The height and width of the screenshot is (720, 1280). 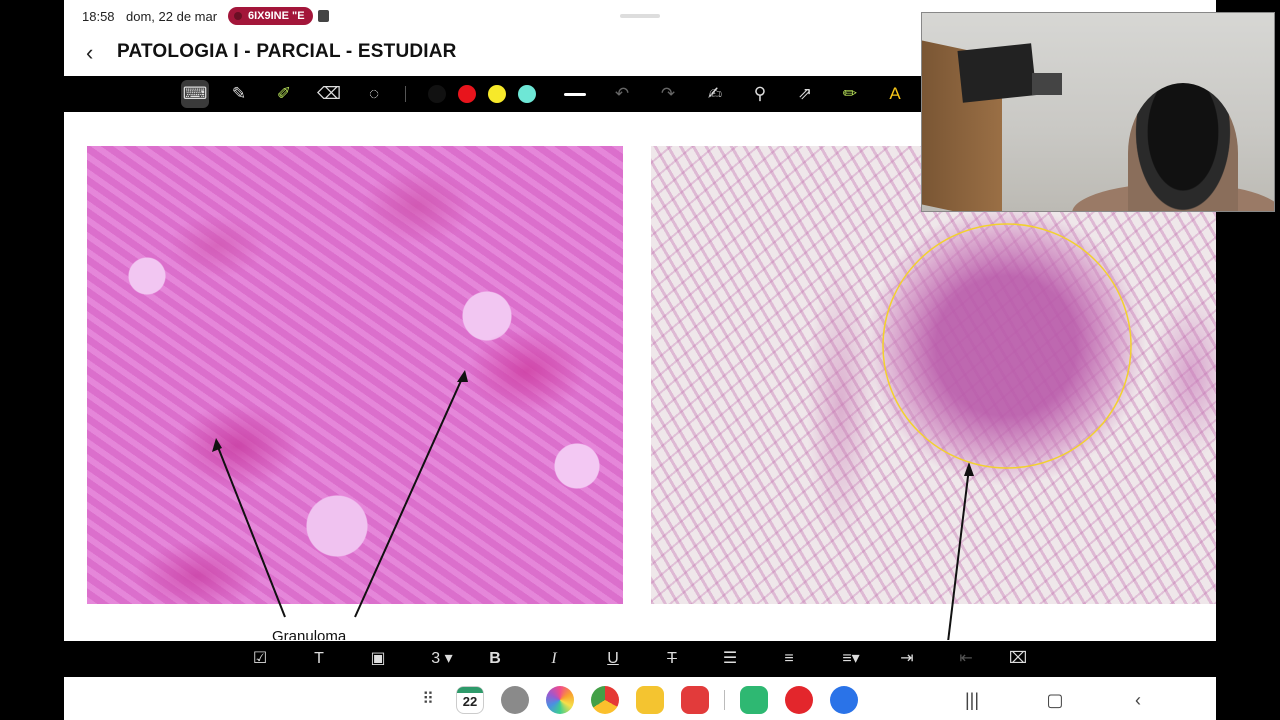 What do you see at coordinates (195, 94) in the screenshot?
I see `keyboard-icon: ⌨` at bounding box center [195, 94].